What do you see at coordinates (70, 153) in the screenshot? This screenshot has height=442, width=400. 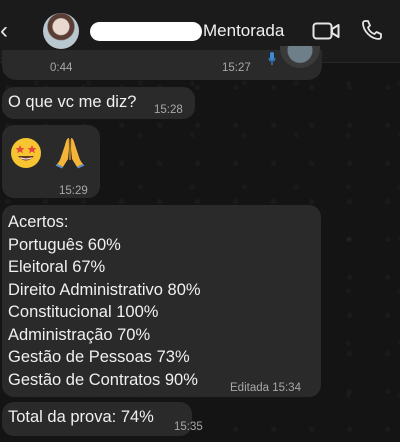 I see `folded-hands-icon` at bounding box center [70, 153].